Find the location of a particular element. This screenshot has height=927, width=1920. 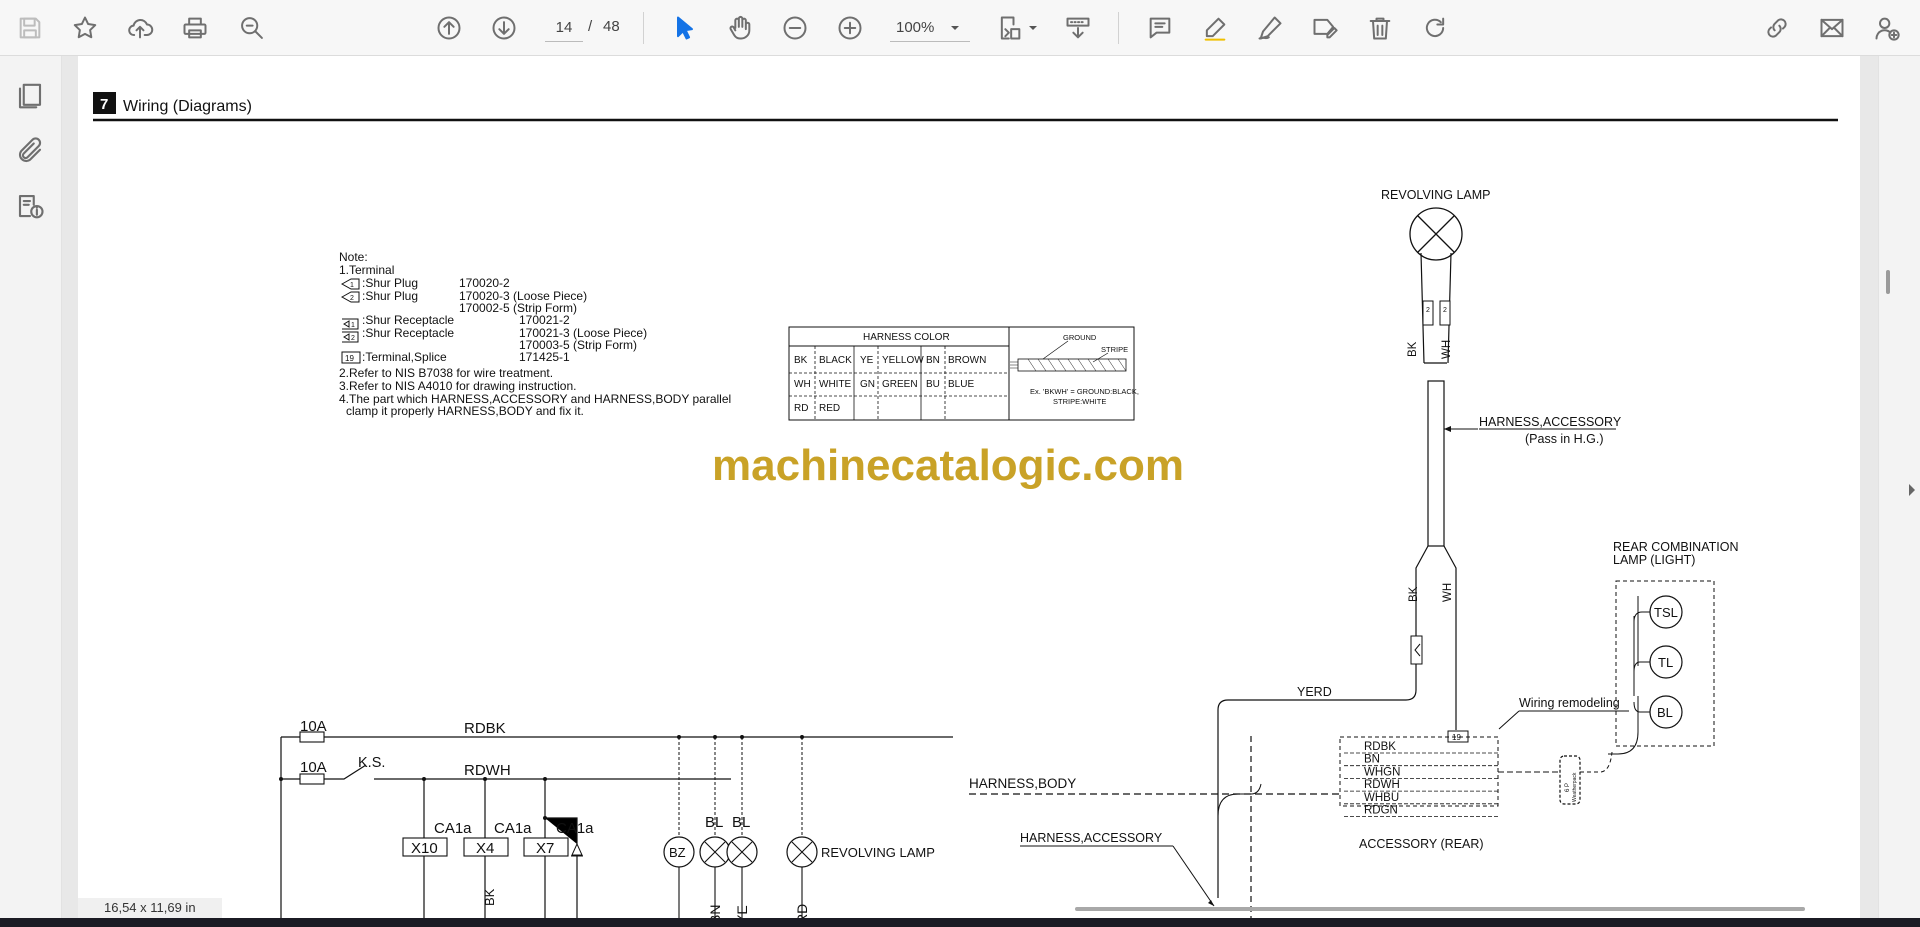

conn-2-left: 2 is located at coordinates (1428, 310).